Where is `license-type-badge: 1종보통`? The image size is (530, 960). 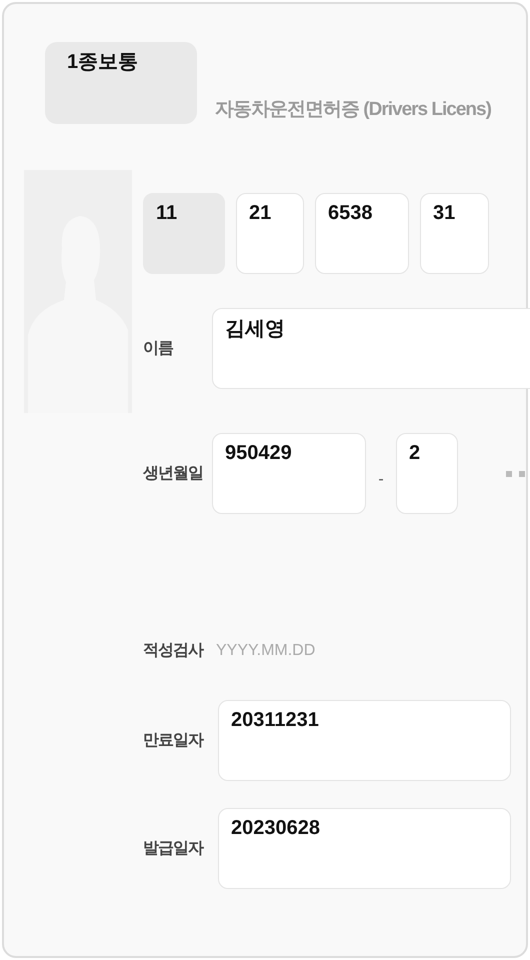 license-type-badge: 1종보통 is located at coordinates (121, 83).